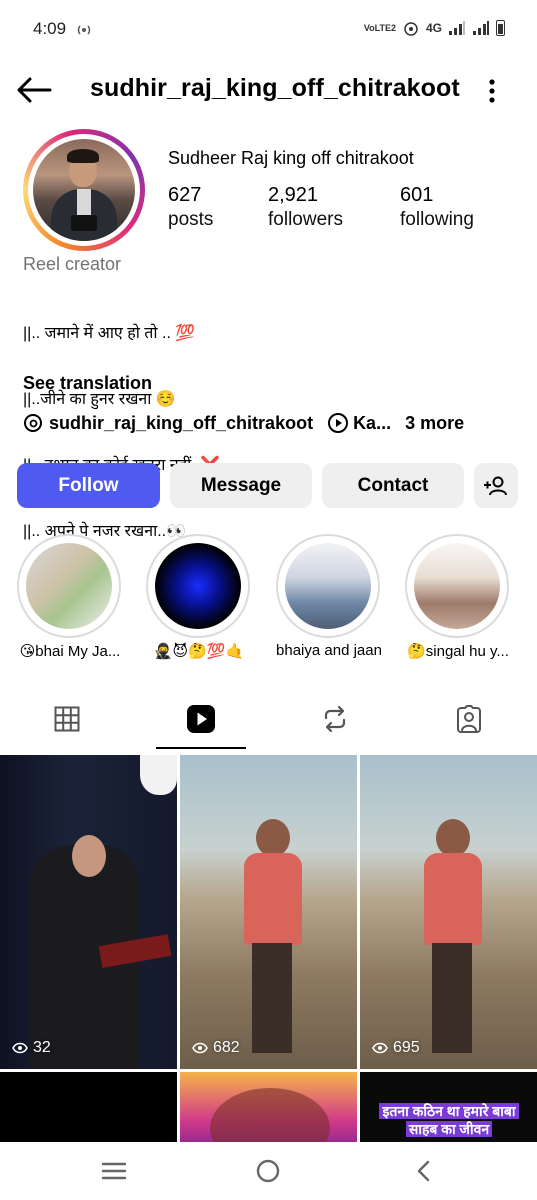 The height and width of the screenshot is (1200, 537). I want to click on more-links-button: 3 more, so click(434, 423).